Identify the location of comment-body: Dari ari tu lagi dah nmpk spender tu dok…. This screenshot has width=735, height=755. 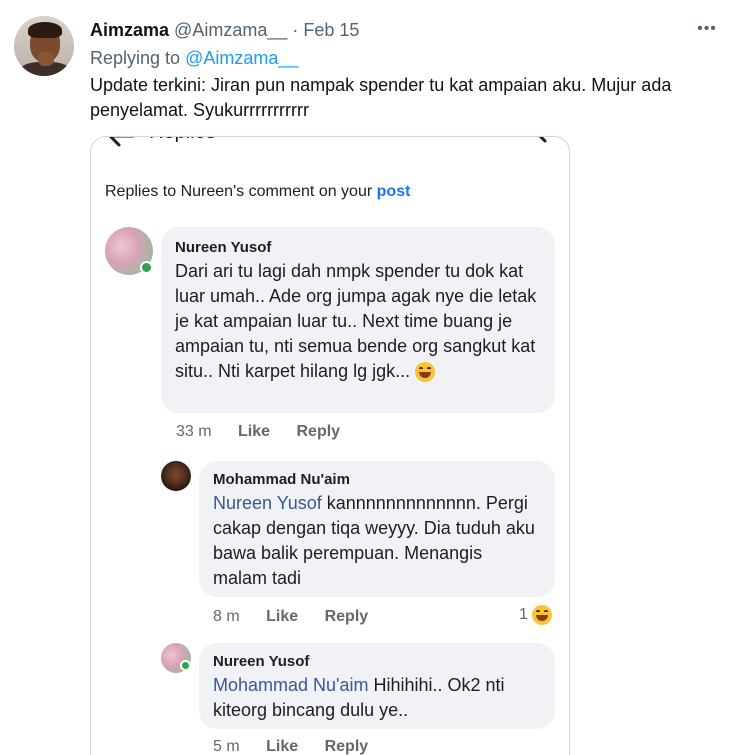
(356, 321).